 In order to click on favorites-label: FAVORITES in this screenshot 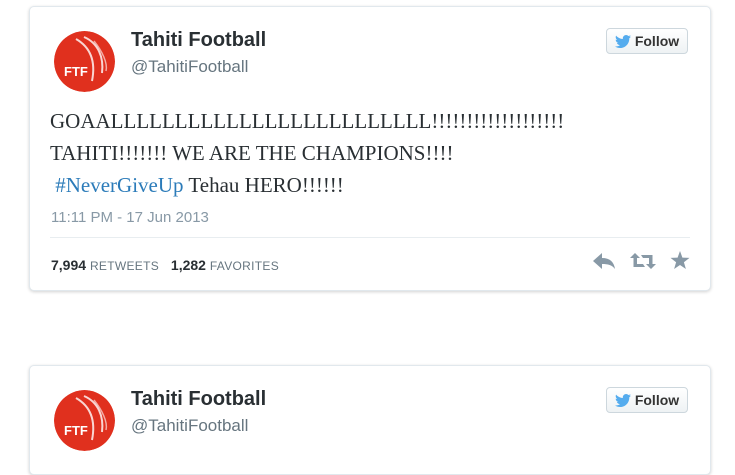, I will do `click(244, 266)`.